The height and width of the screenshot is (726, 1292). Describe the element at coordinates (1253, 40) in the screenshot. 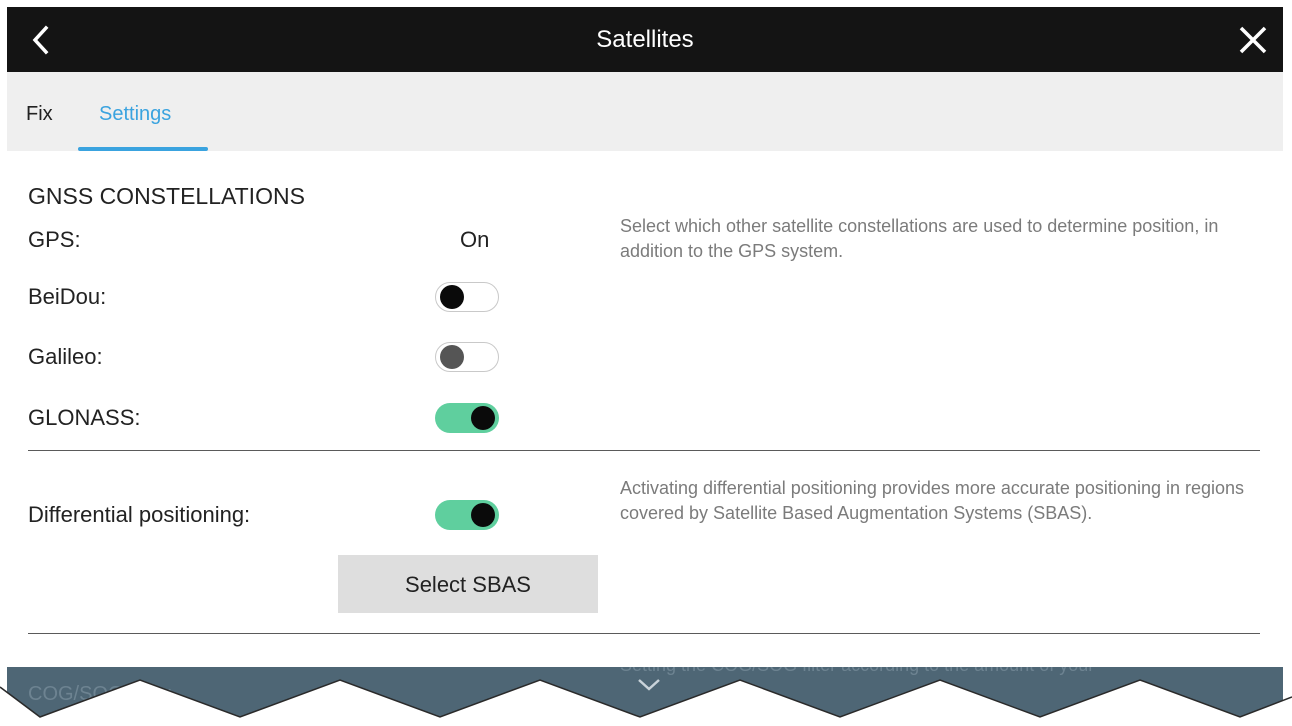

I see `close-icon` at that location.